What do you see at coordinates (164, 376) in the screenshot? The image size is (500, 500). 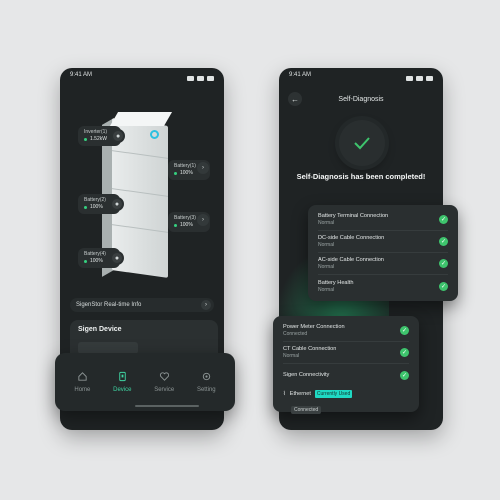 I see `service-icon` at bounding box center [164, 376].